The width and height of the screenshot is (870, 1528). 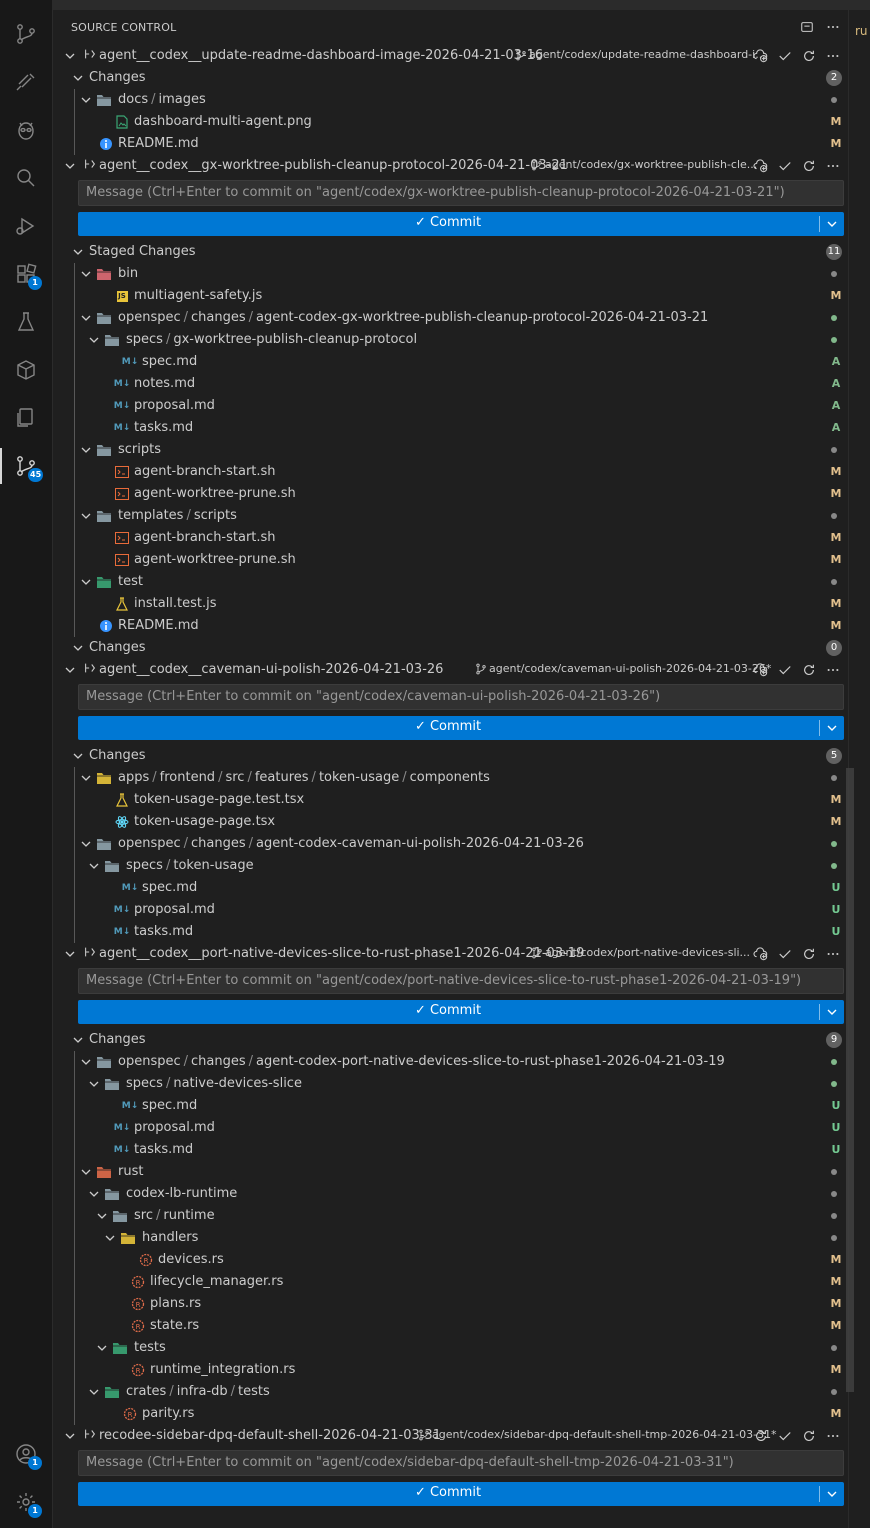 I want to click on file-row: M↓ tasks.md A, so click(x=450, y=428).